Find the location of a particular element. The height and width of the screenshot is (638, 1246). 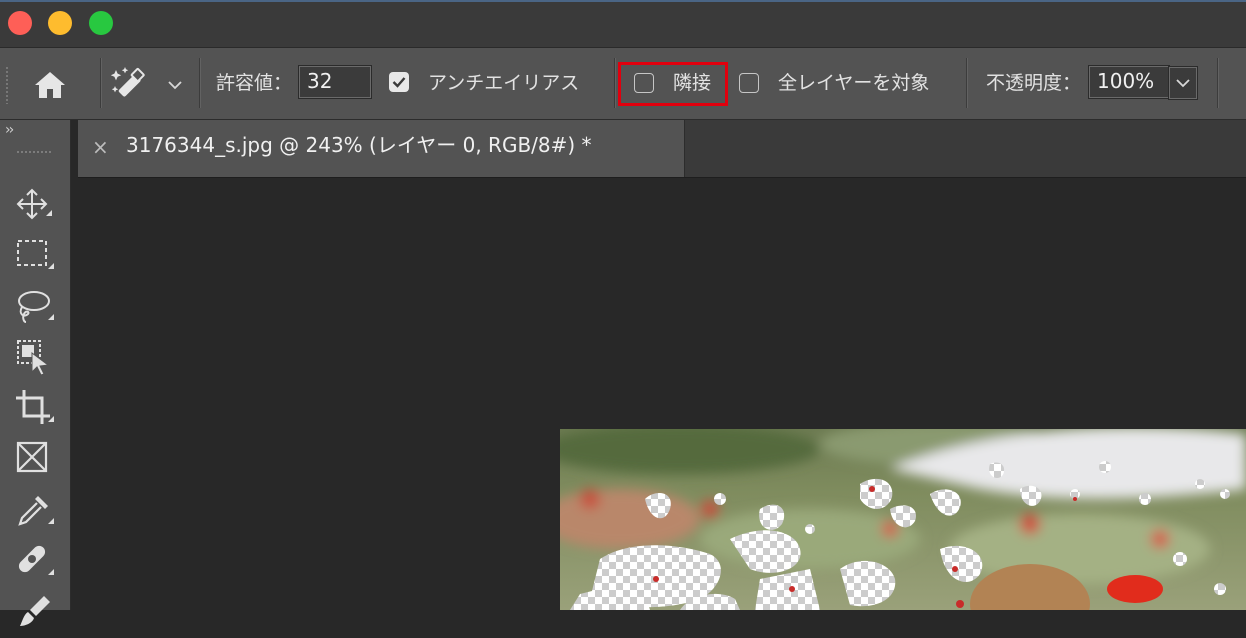

opacity-dropdown-button is located at coordinates (1183, 83).